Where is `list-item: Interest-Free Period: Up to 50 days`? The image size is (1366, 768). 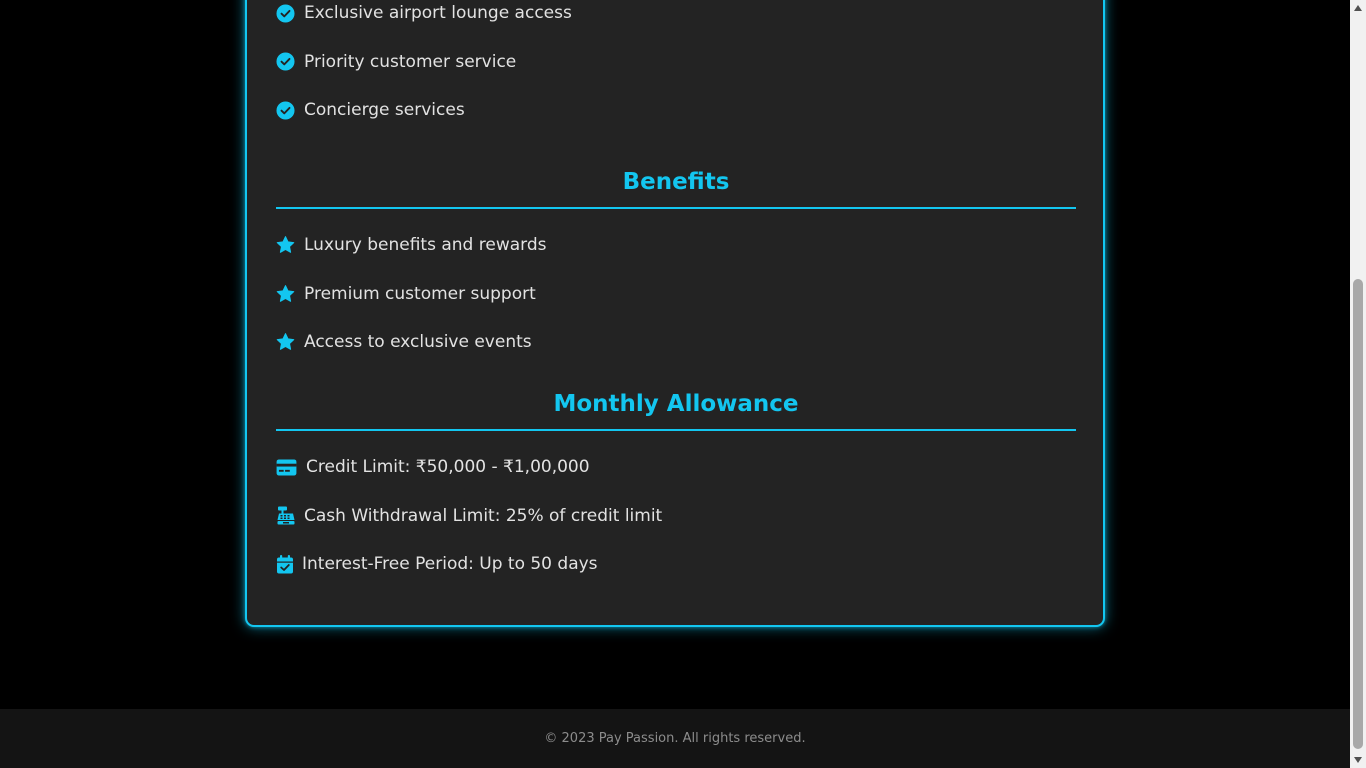 list-item: Interest-Free Period: Up to 50 days is located at coordinates (469, 564).